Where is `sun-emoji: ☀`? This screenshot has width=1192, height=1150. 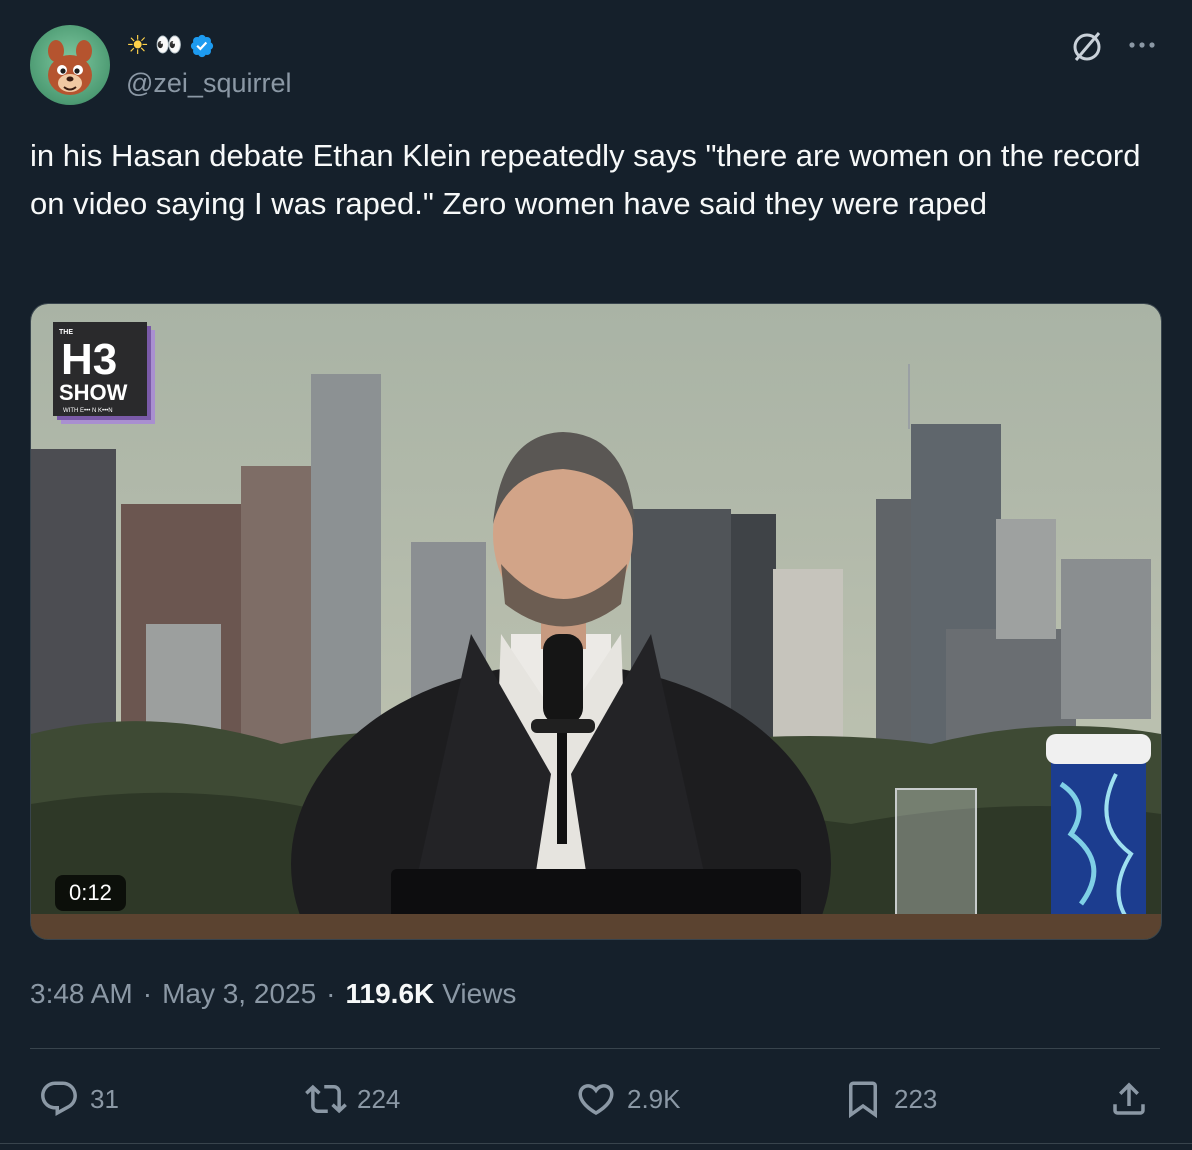 sun-emoji: ☀ is located at coordinates (138, 46).